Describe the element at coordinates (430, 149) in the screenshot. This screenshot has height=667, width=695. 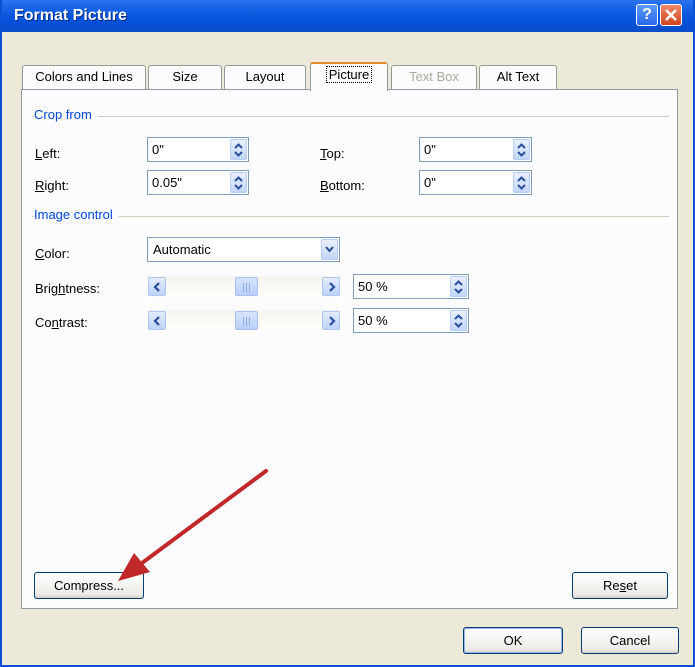
I see `crop-top-value: 0"` at that location.